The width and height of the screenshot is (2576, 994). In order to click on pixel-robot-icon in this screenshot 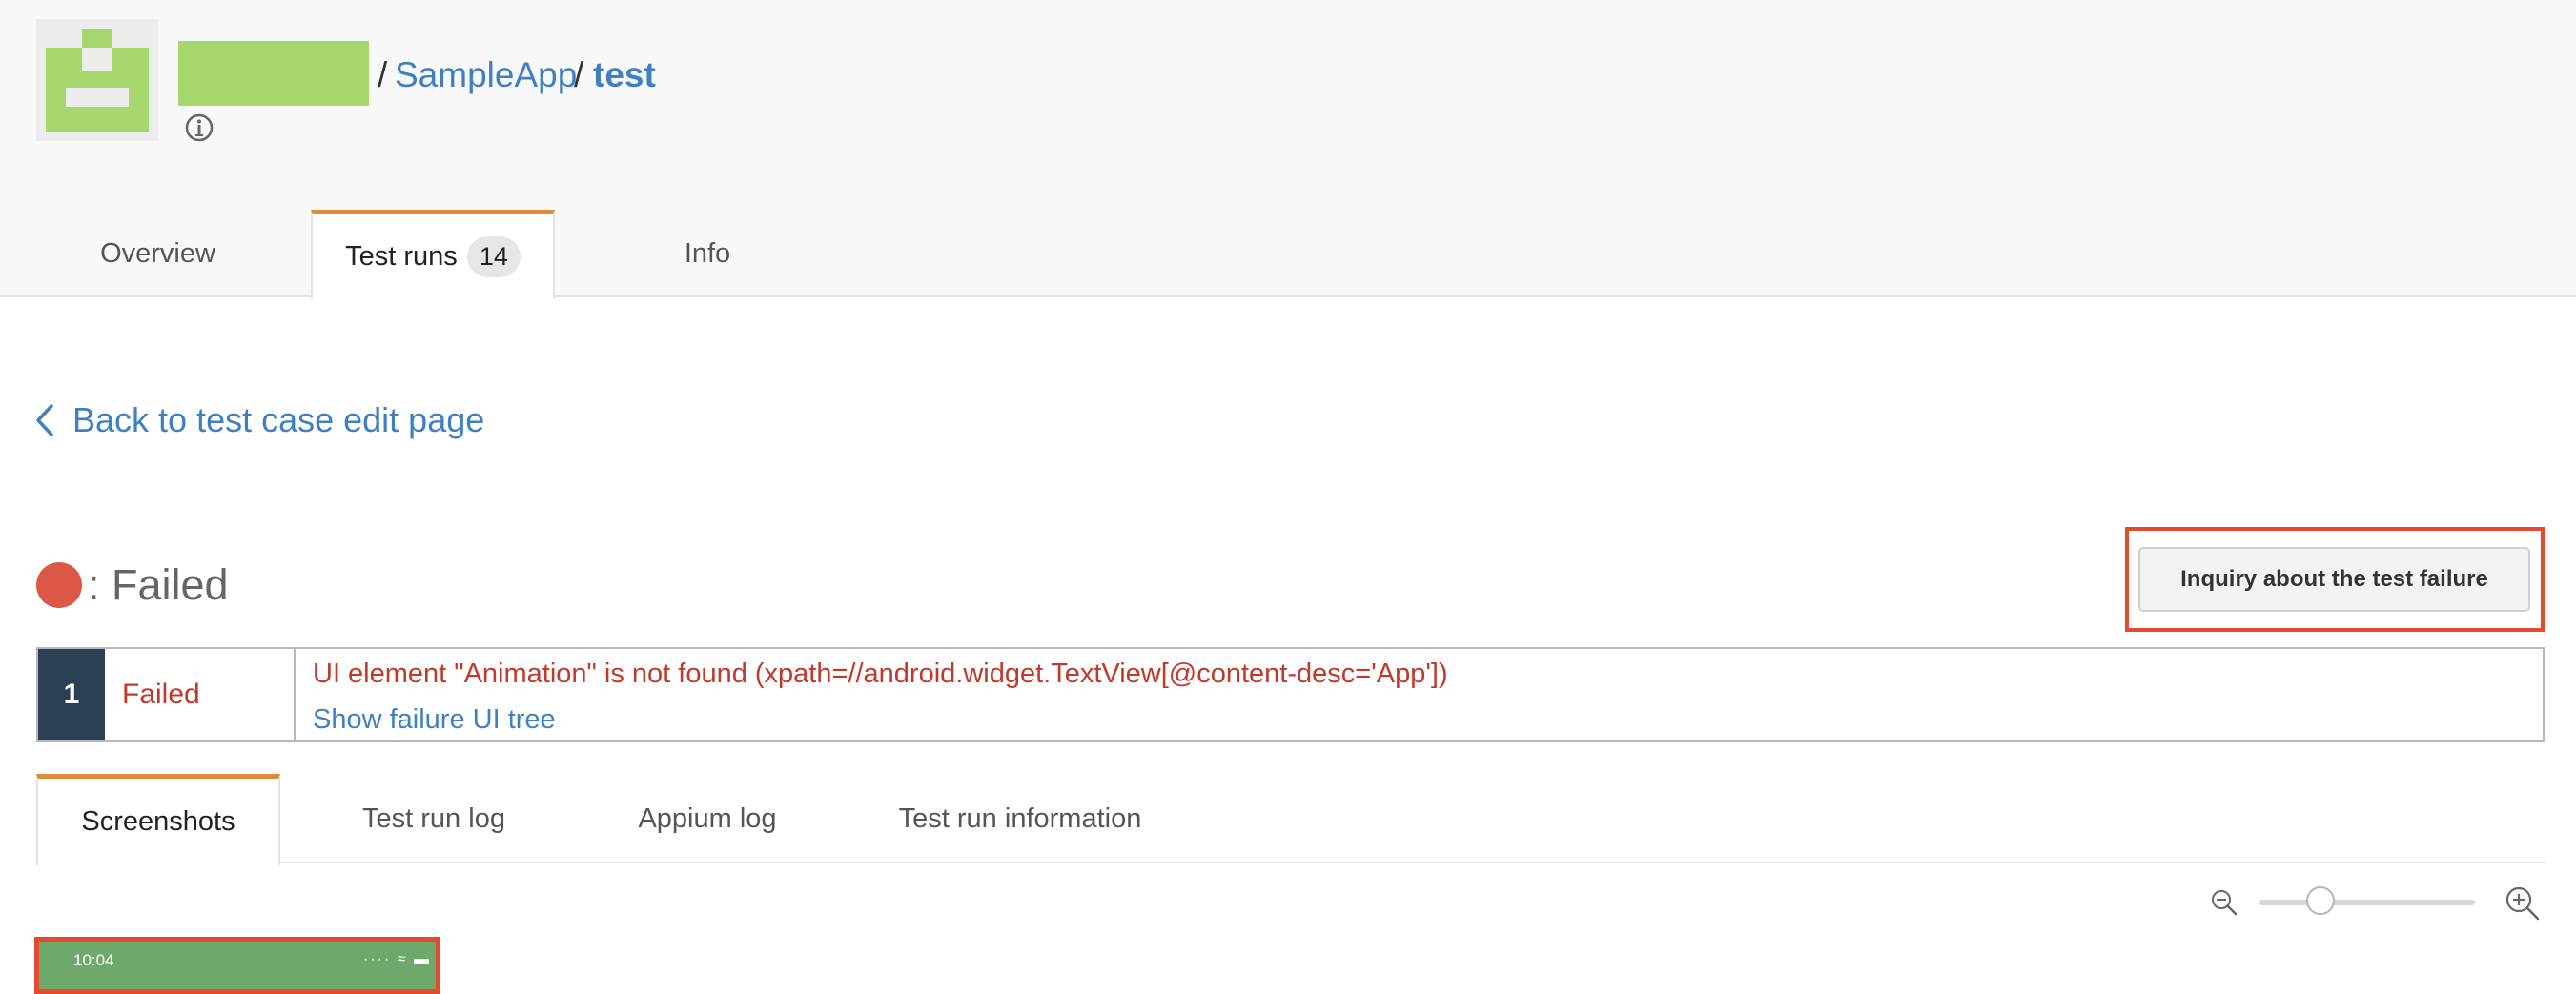, I will do `click(97, 80)`.